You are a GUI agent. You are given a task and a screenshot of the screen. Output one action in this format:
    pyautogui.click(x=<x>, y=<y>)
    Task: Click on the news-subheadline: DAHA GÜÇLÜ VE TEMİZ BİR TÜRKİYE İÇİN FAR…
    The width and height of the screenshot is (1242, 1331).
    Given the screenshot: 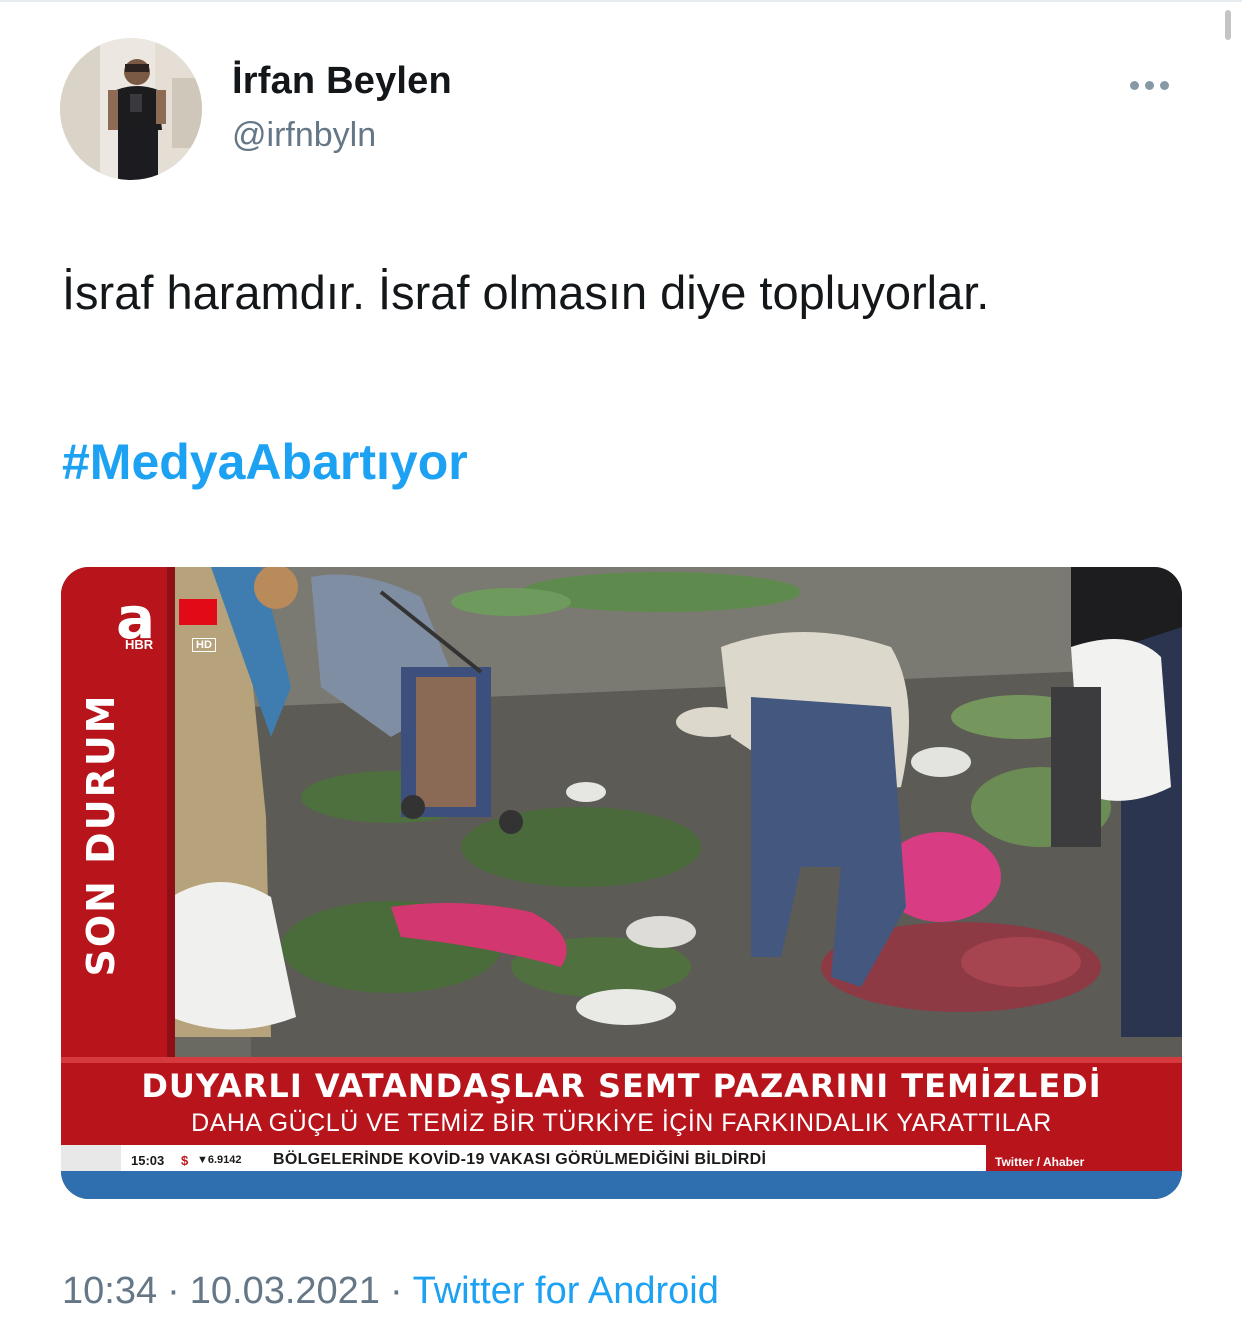 What is the action you would take?
    pyautogui.click(x=621, y=1123)
    